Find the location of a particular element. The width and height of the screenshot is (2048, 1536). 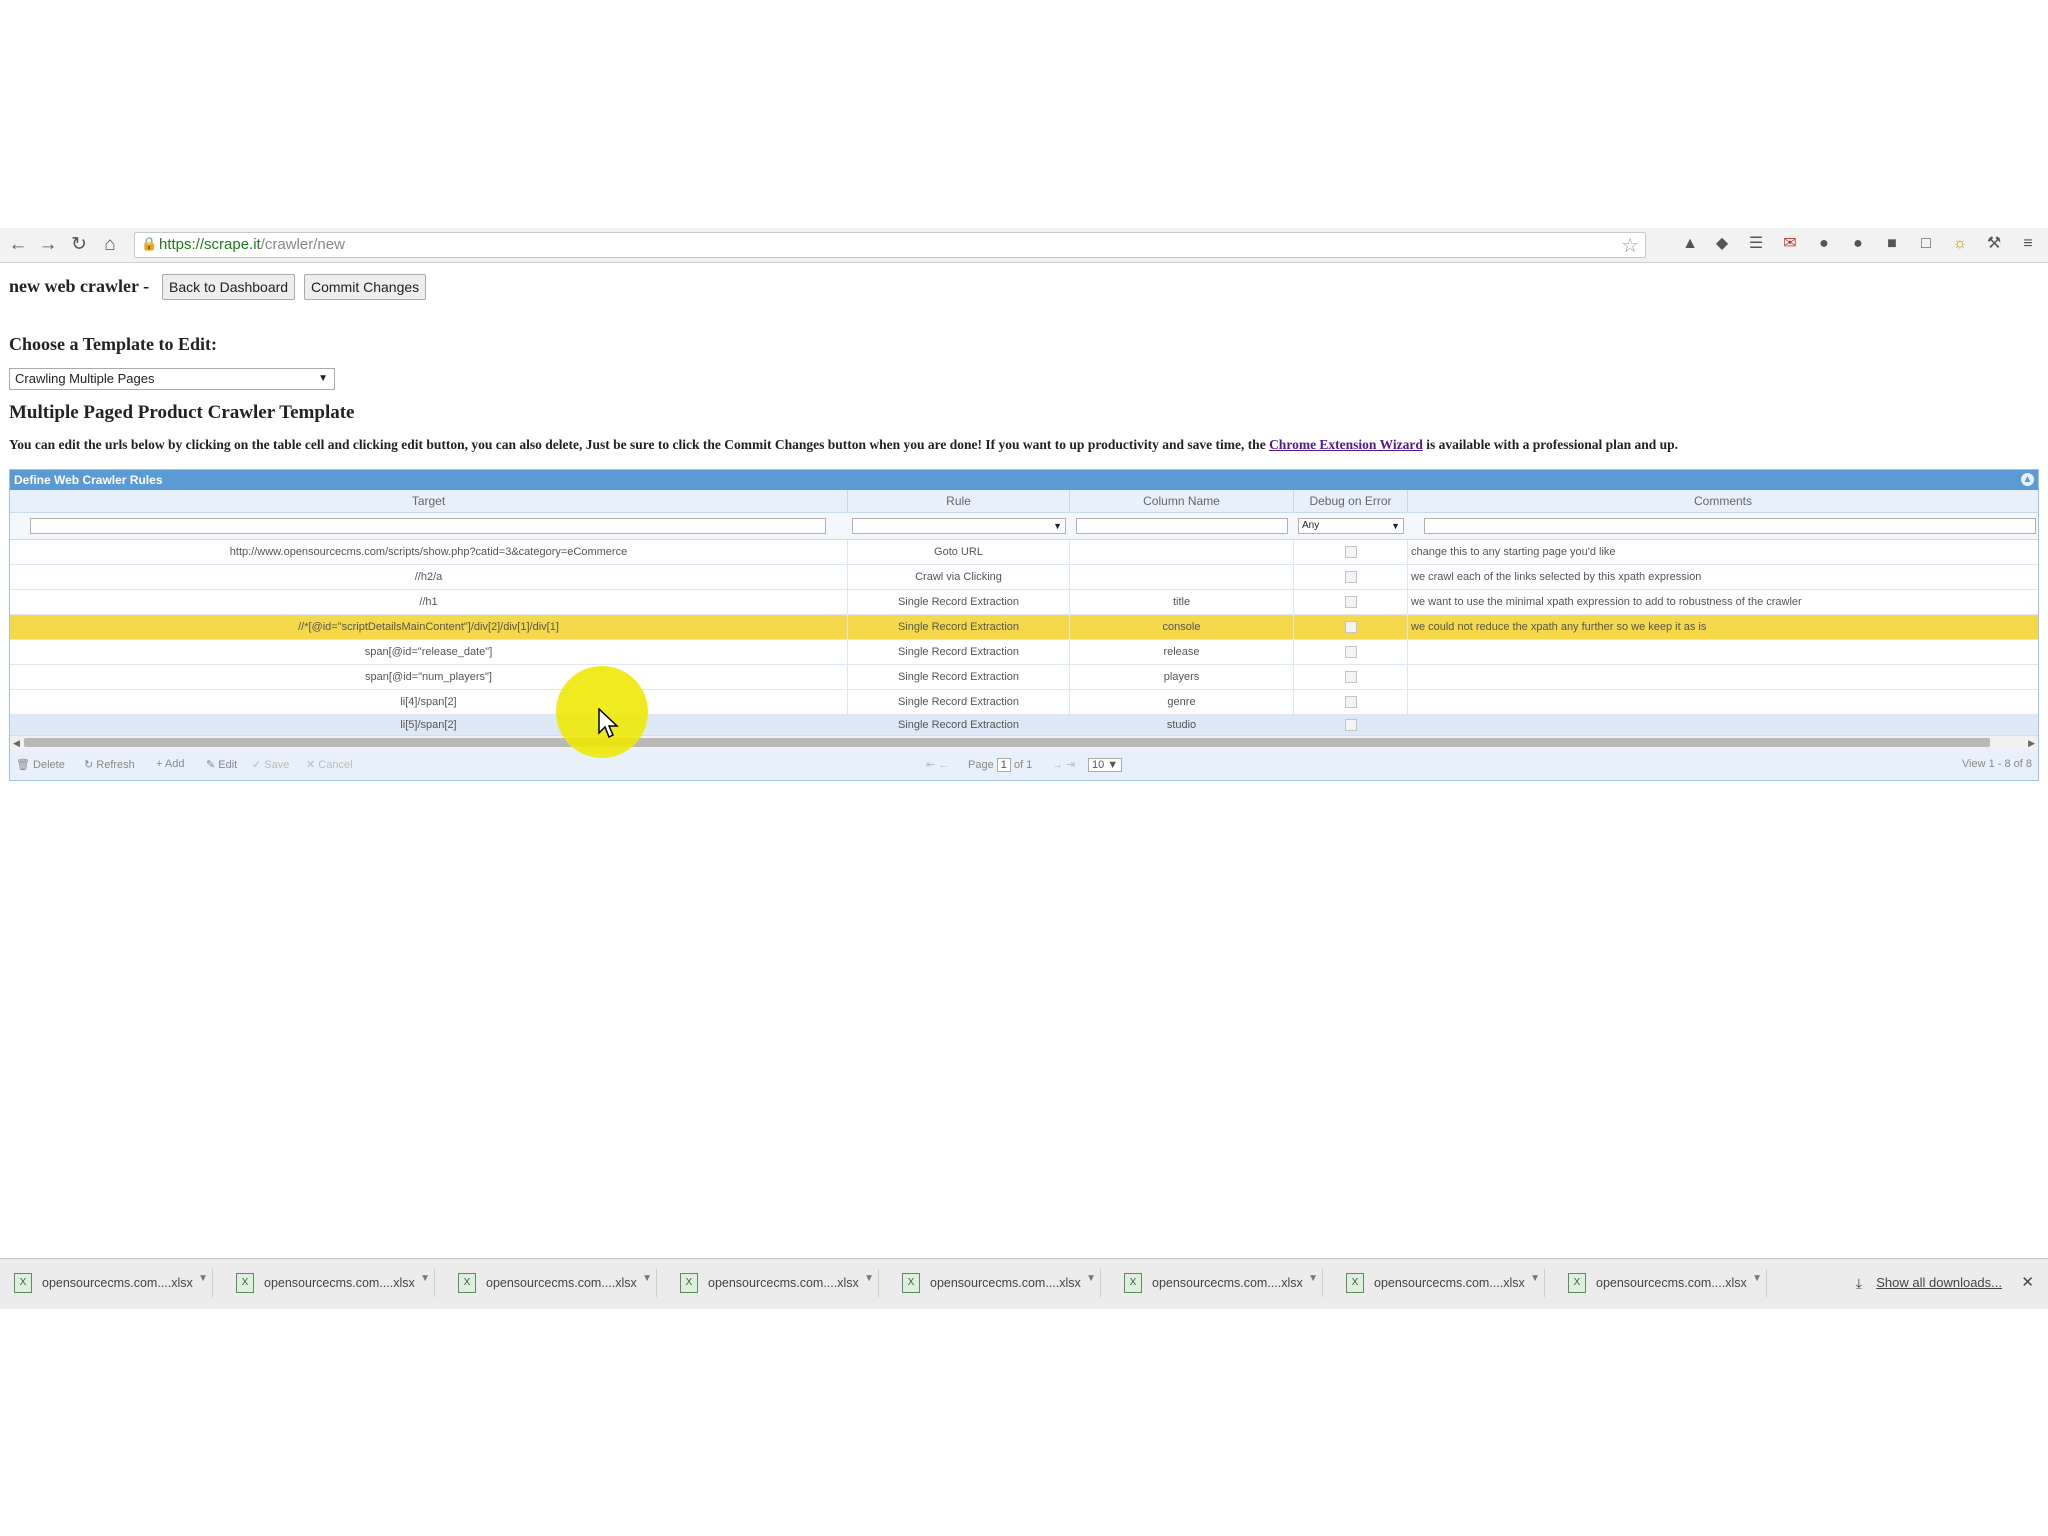

cell-target: li[5]/span[2] is located at coordinates (429, 725).